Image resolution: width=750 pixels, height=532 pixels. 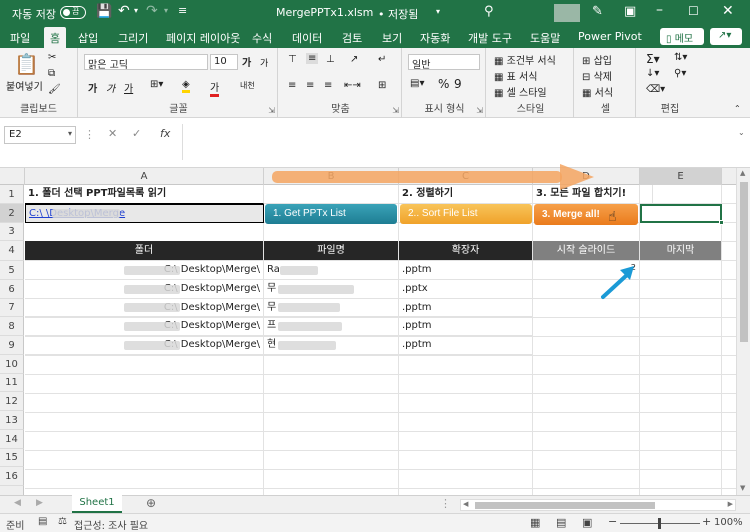 What do you see at coordinates (515, 75) in the screenshot?
I see `format-as-table-button: ▦ 표 서식` at bounding box center [515, 75].